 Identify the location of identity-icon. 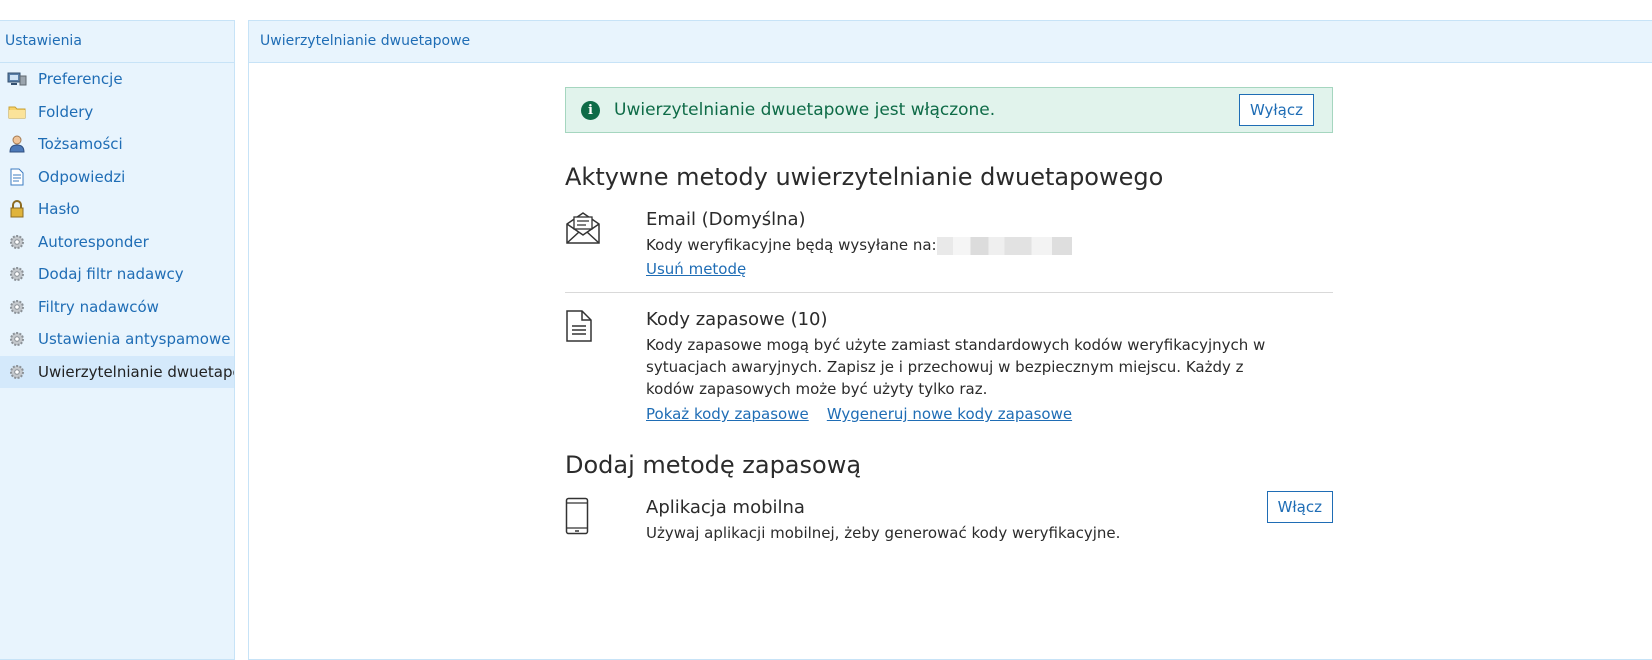
(17, 144).